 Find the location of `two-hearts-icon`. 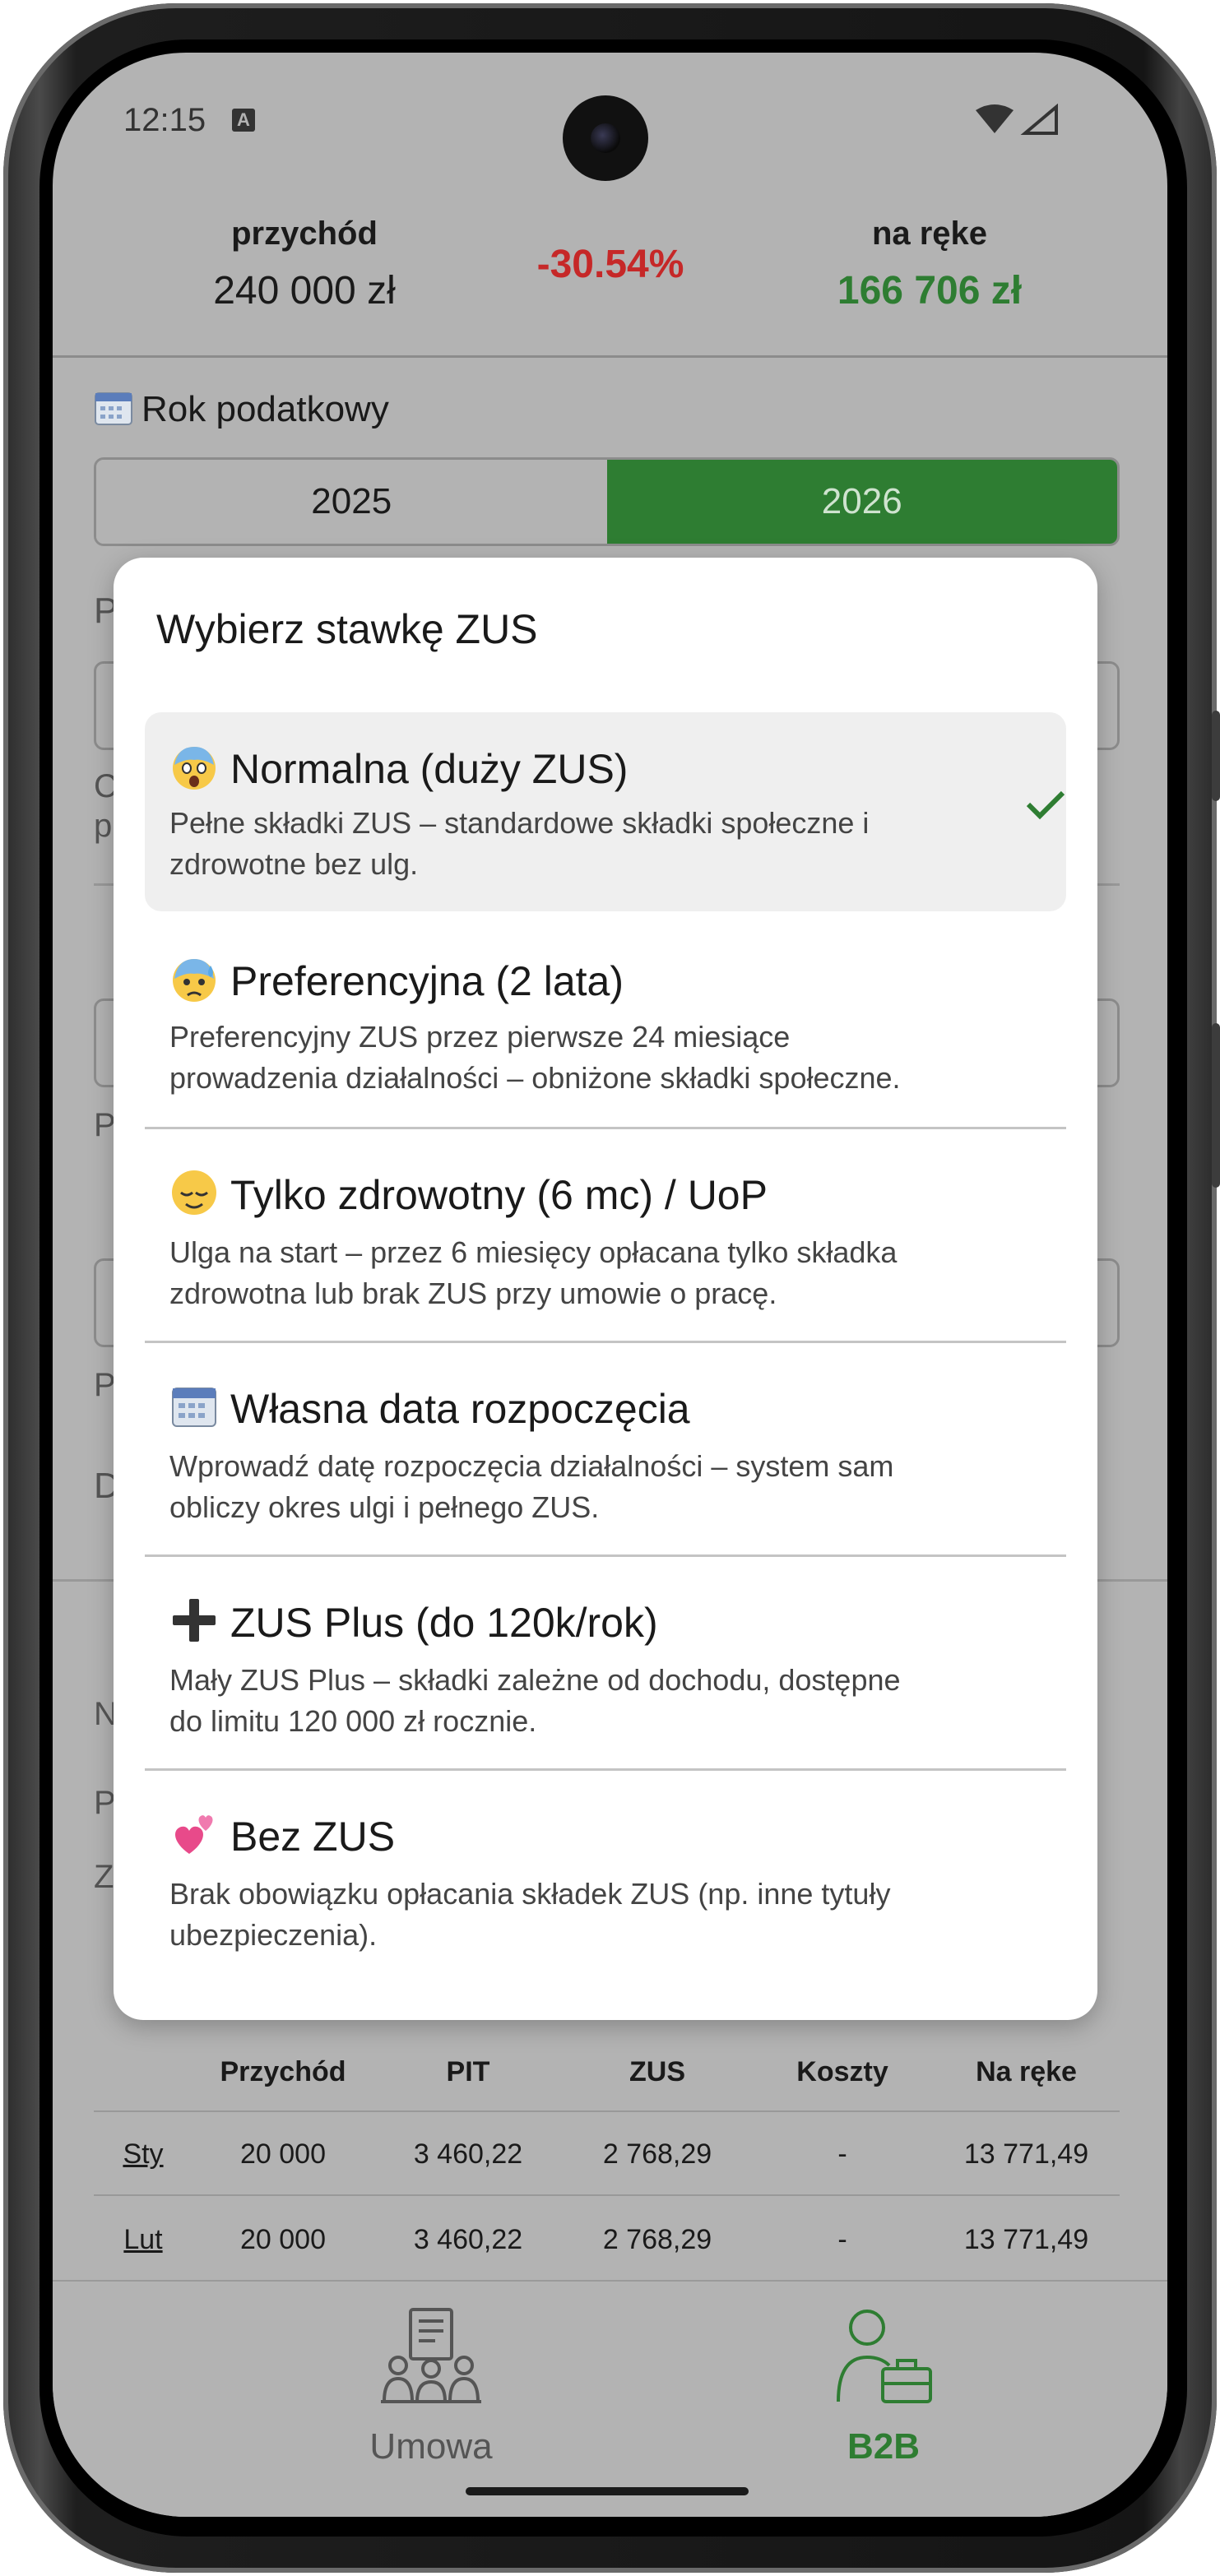

two-hearts-icon is located at coordinates (194, 1835).